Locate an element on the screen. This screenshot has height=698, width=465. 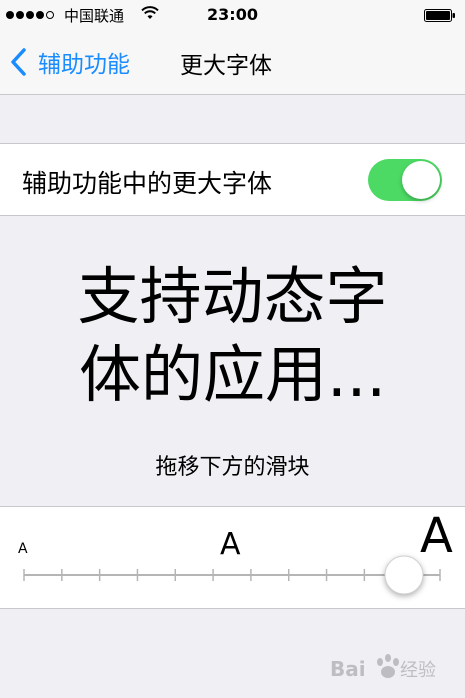
battery-icon is located at coordinates (439, 15).